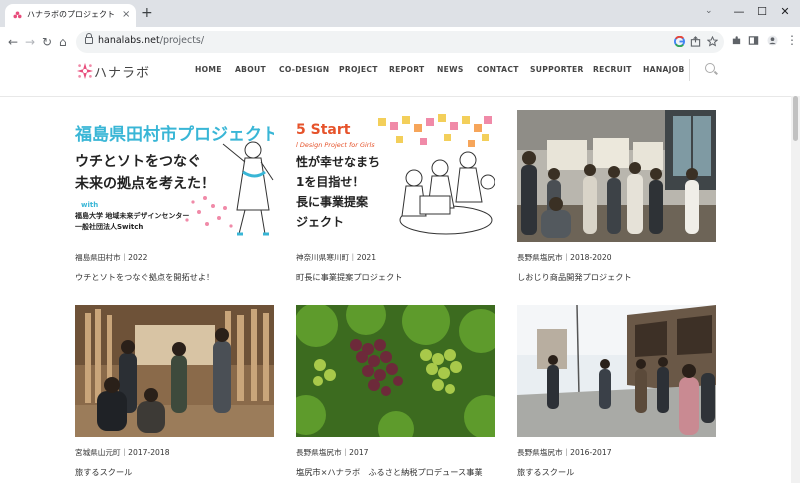 The image size is (800, 483). I want to click on project-thumbnail-street, so click(616, 371).